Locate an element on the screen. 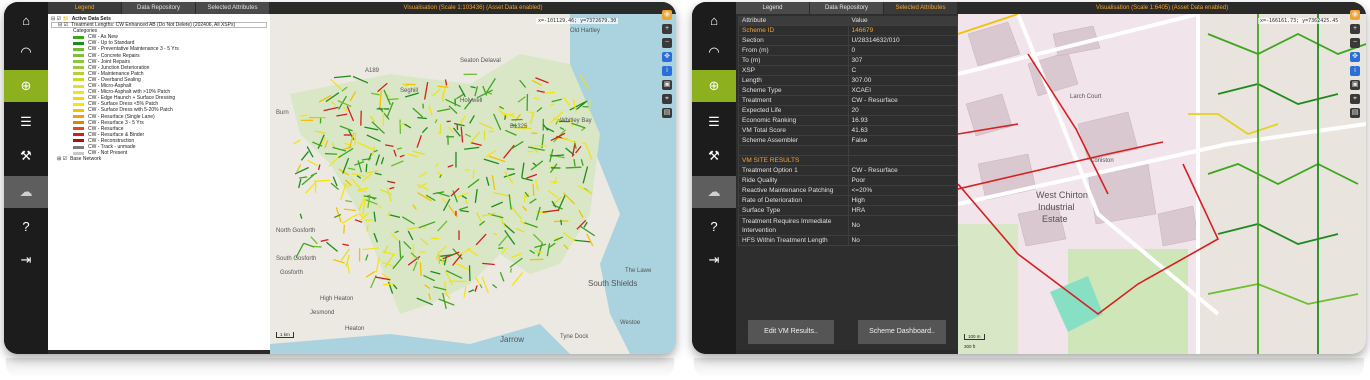  attribute-row: Expected Life 20 is located at coordinates (848, 111).